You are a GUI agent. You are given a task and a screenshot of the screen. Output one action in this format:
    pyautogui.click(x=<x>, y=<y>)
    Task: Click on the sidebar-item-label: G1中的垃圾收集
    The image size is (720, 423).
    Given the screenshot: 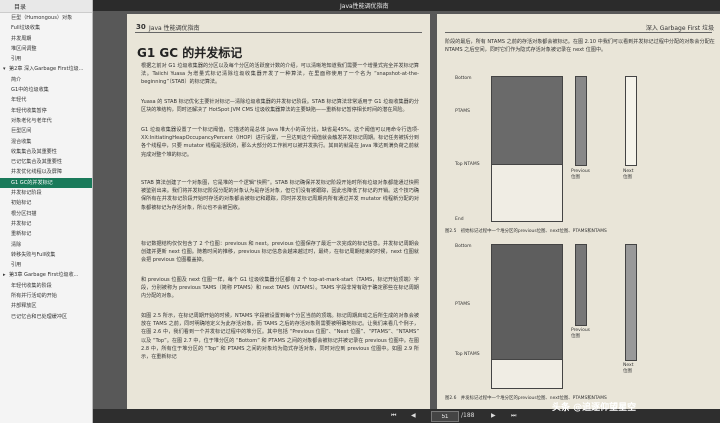 What is the action you would take?
    pyautogui.click(x=30, y=90)
    